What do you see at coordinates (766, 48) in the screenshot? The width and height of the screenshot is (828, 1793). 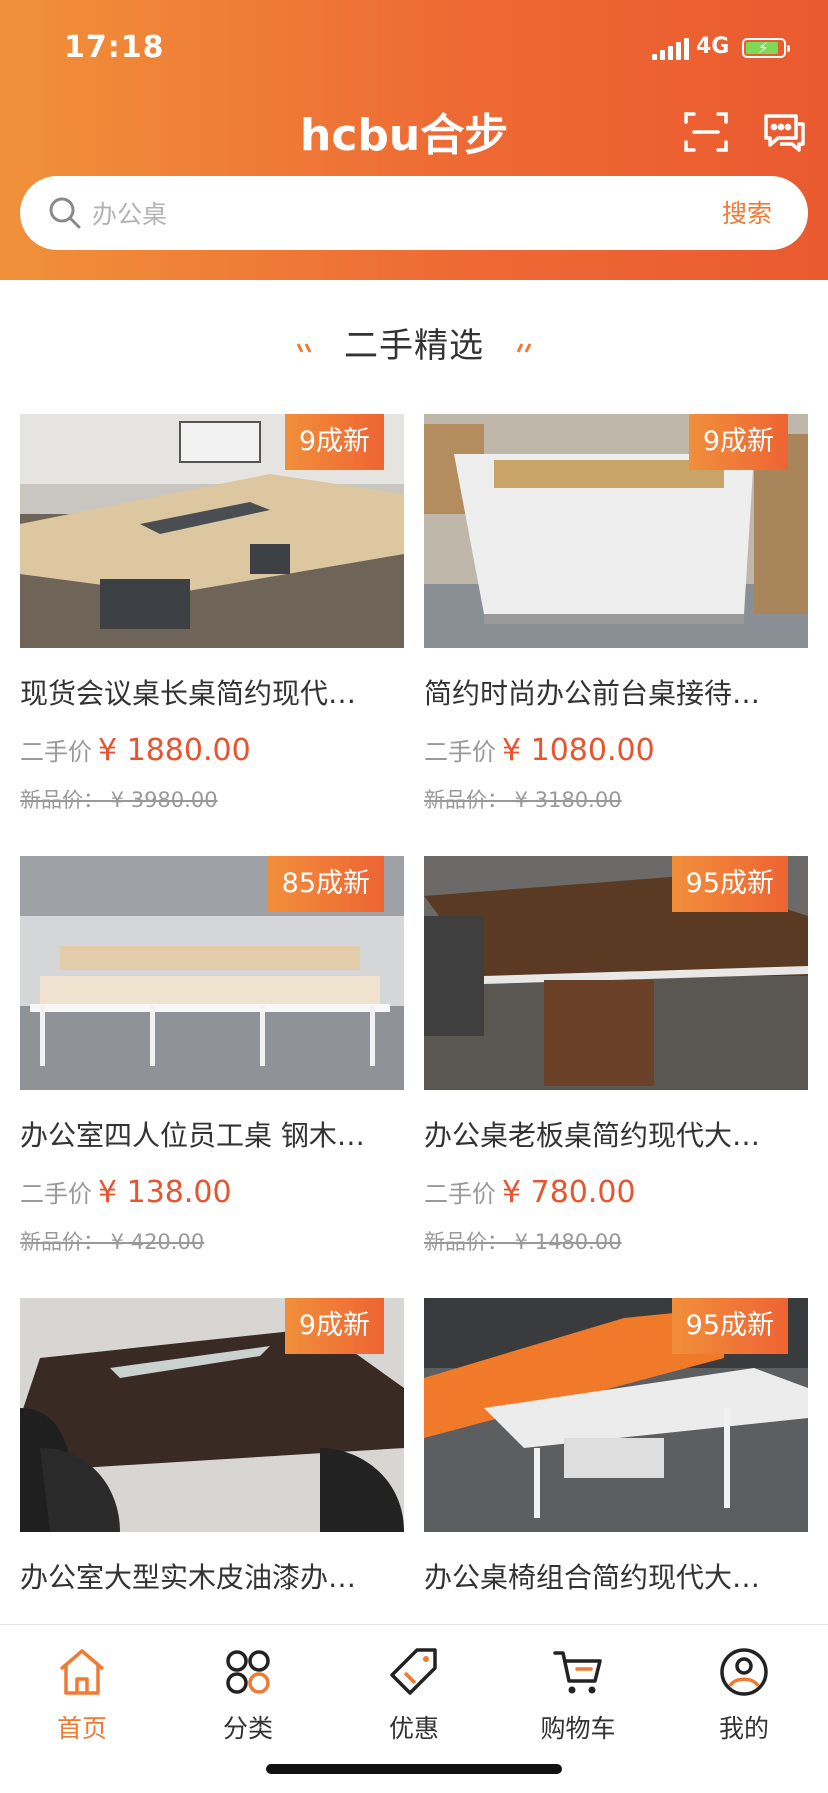 I see `battery-icon: ⚡` at bounding box center [766, 48].